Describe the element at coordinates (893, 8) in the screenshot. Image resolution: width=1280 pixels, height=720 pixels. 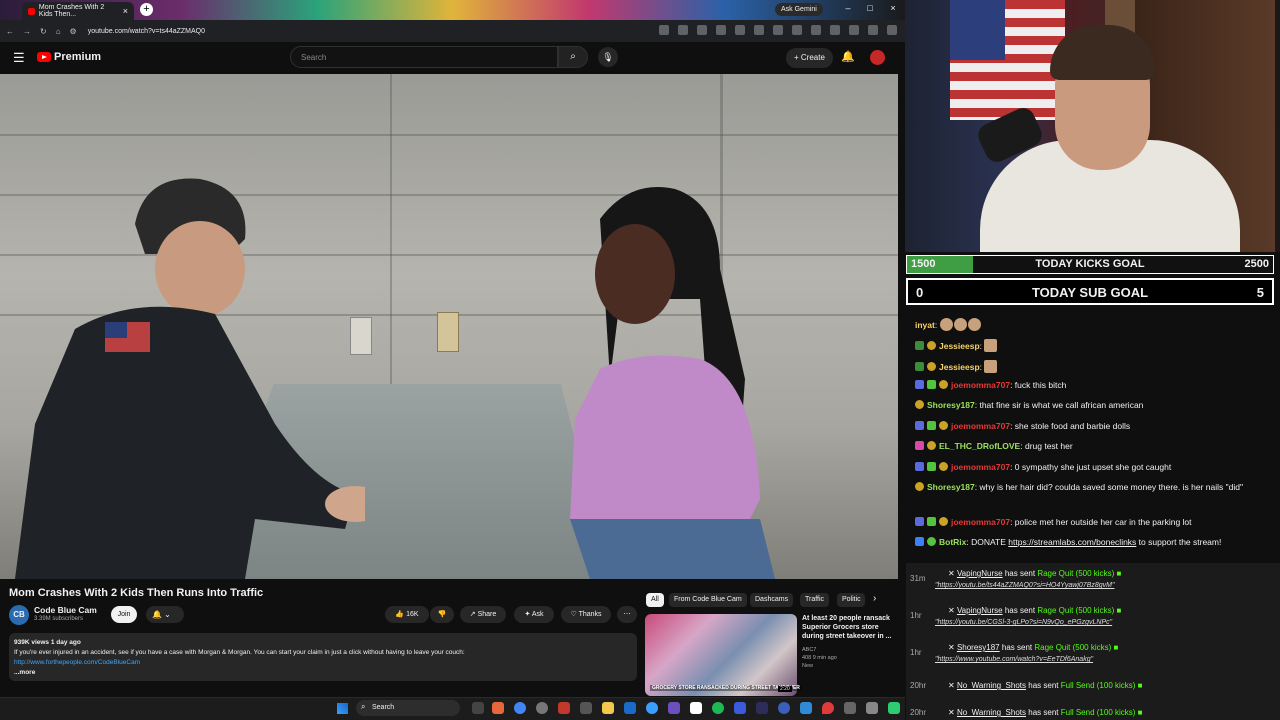
I see `close-window-icon: ×` at that location.